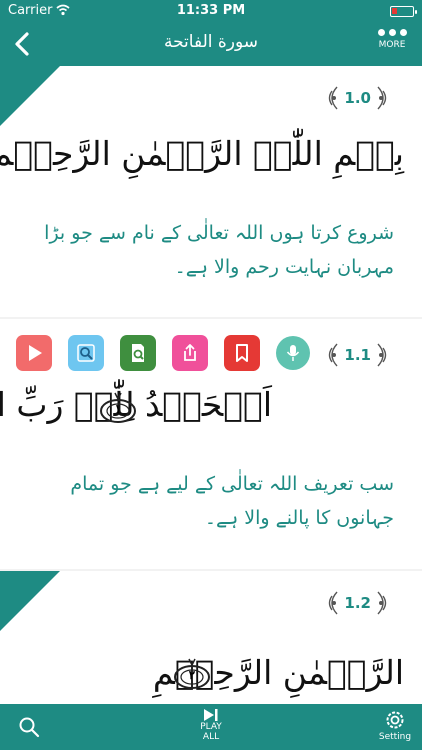  I want to click on play-icon, so click(35, 353).